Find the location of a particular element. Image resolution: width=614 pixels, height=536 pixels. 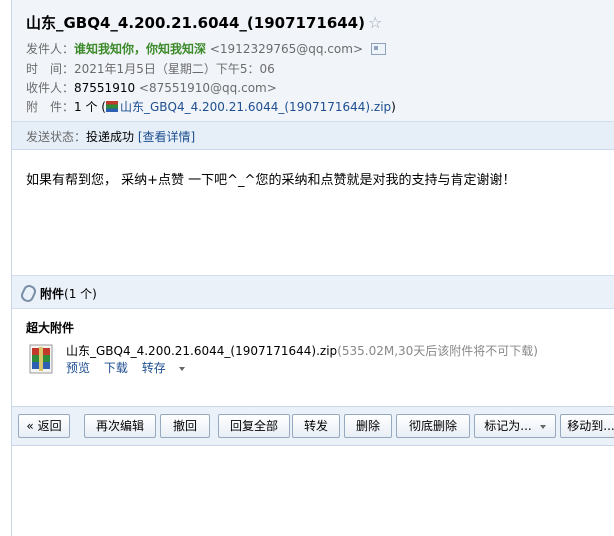

status-value: 投递成功 is located at coordinates (110, 137).